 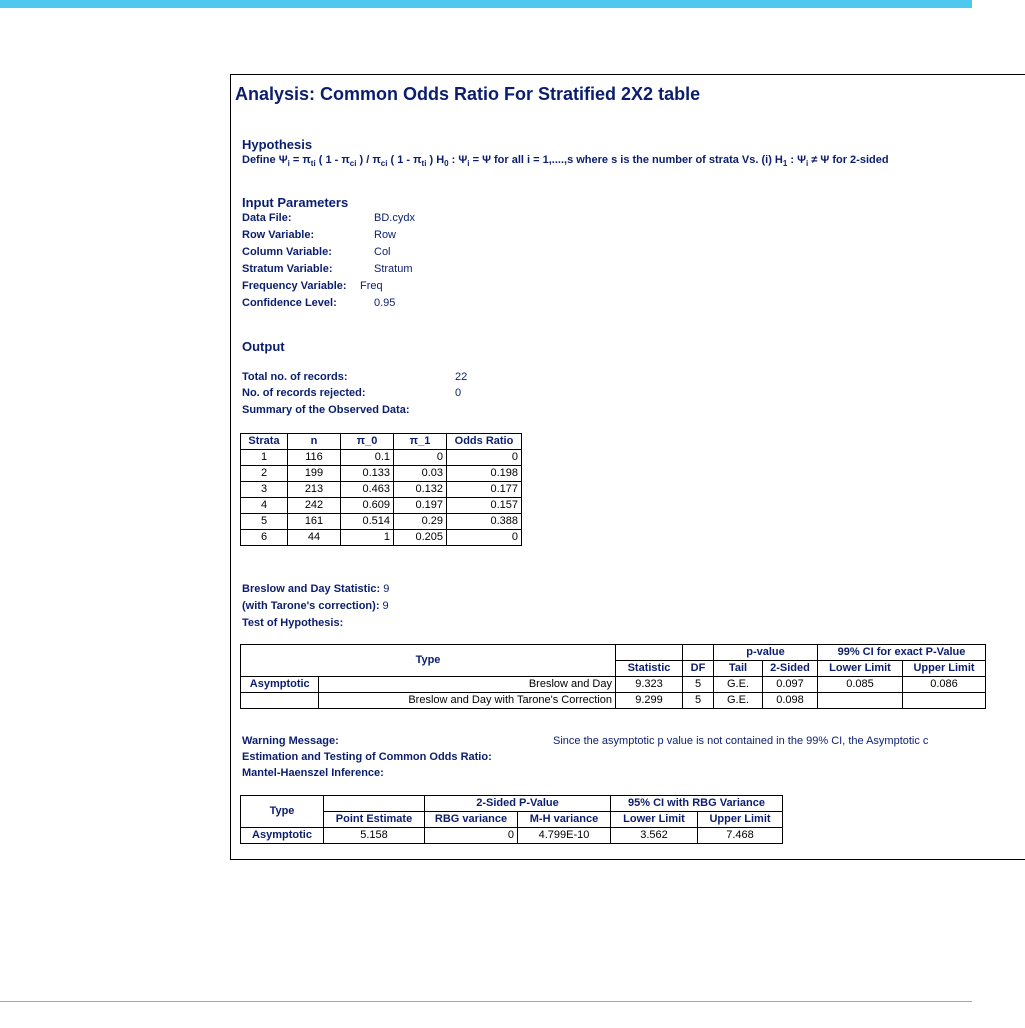 I want to click on test-col-tail: Tail, so click(x=738, y=668).